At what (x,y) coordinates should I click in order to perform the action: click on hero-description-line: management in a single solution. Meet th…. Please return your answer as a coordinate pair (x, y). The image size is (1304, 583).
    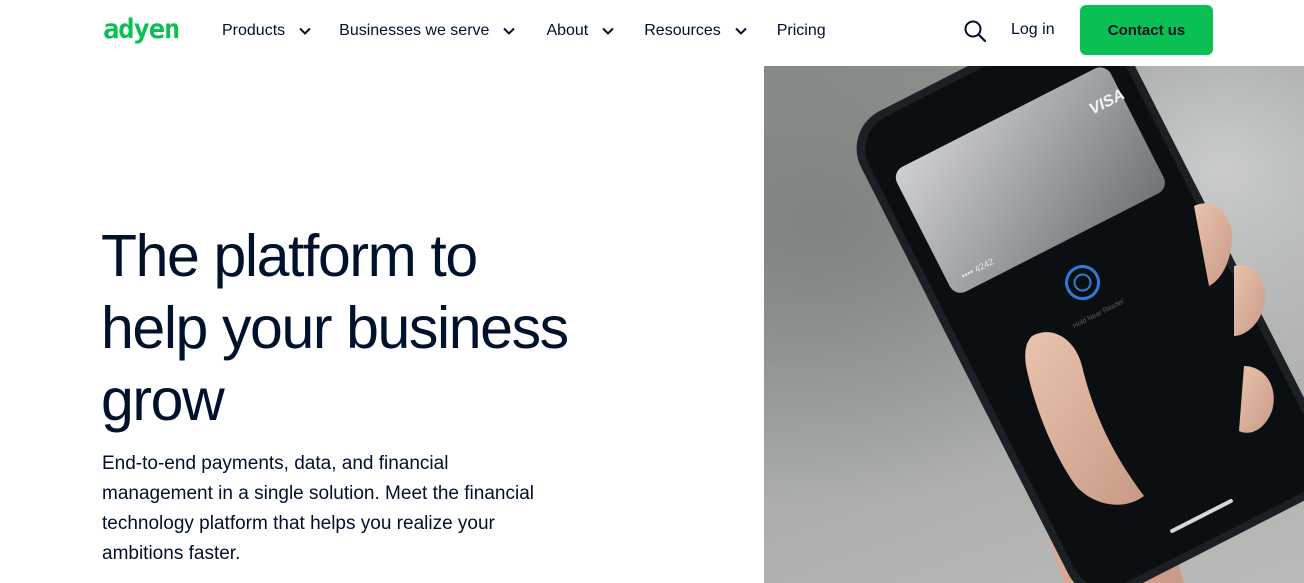
    Looking at the image, I should click on (318, 493).